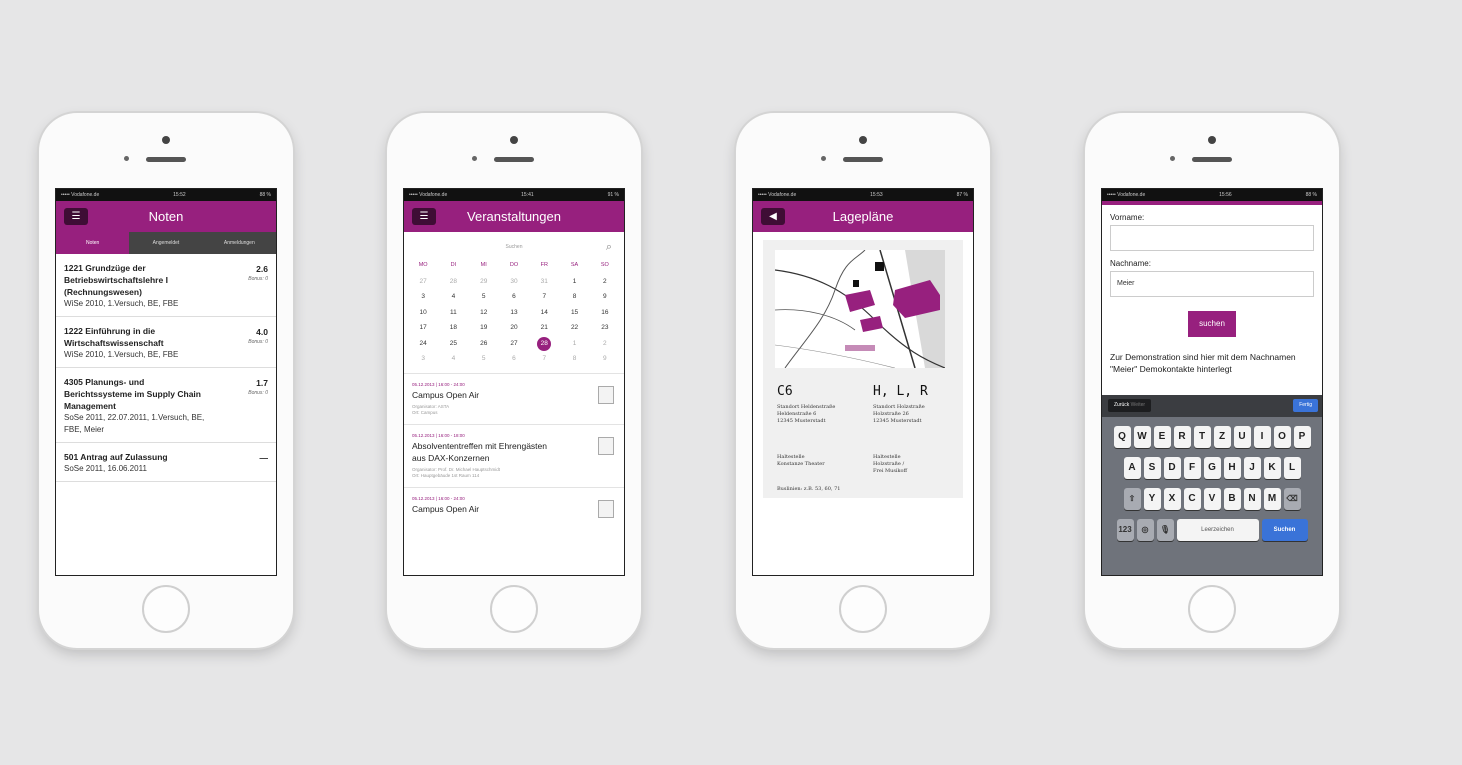  What do you see at coordinates (574, 328) in the screenshot?
I see `calendar-day: 22` at bounding box center [574, 328].